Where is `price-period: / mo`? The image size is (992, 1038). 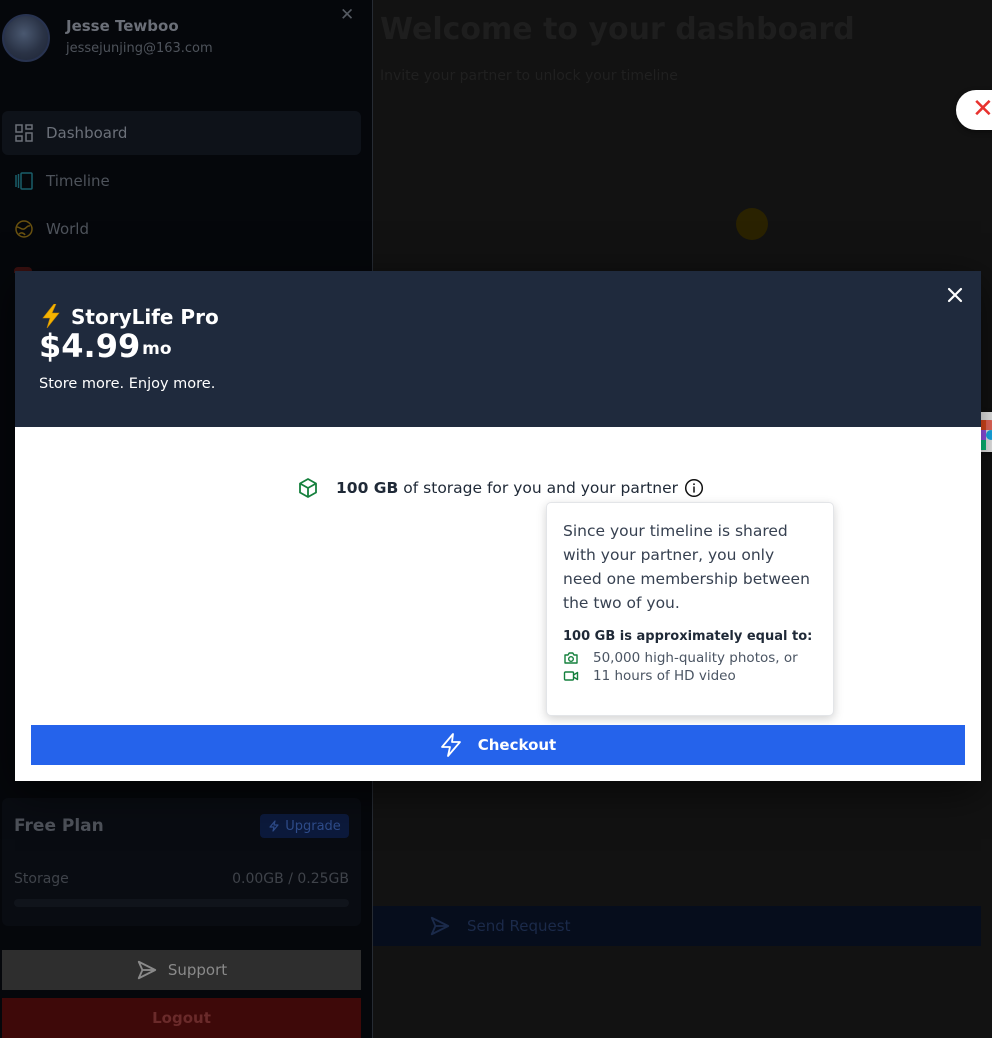 price-period: / mo is located at coordinates (151, 349).